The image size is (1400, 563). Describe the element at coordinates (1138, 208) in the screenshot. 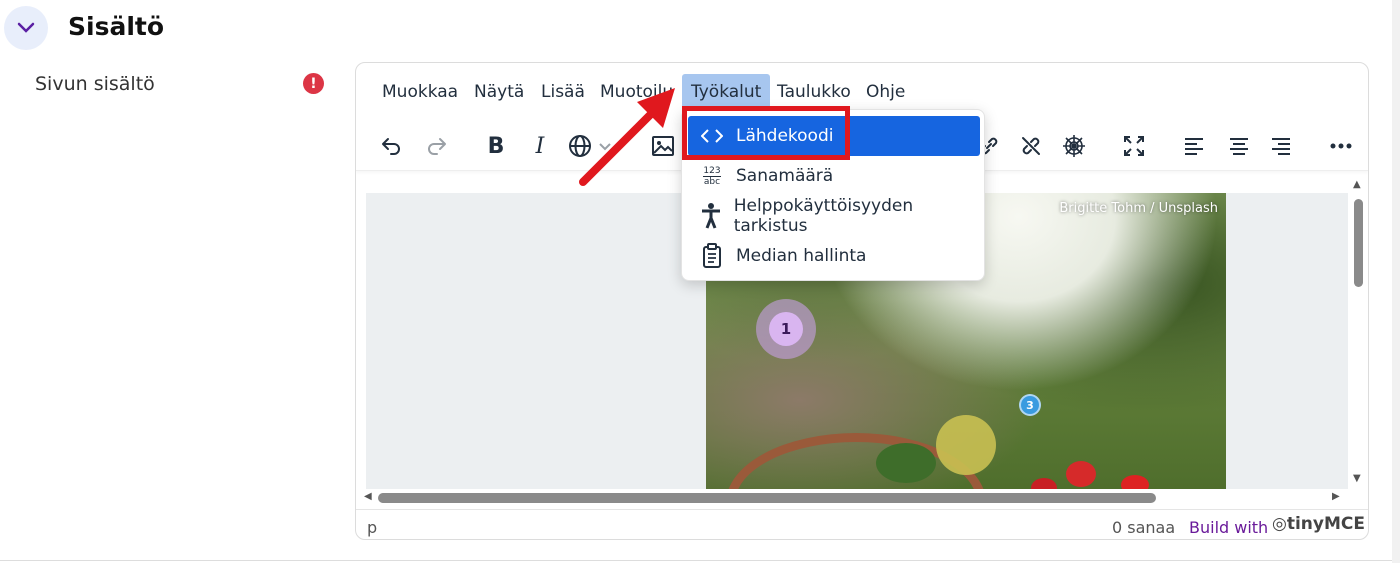

I see `photo-credit: Brigitte Tohm / Unsplash` at that location.